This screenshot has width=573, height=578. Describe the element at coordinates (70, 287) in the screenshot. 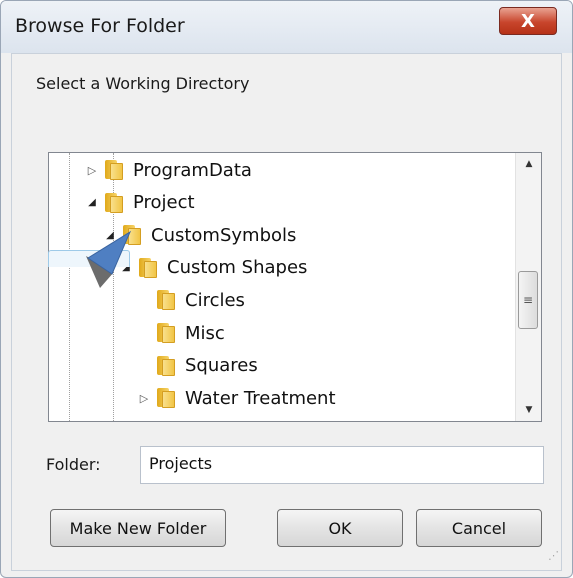

I see `tree-line` at that location.